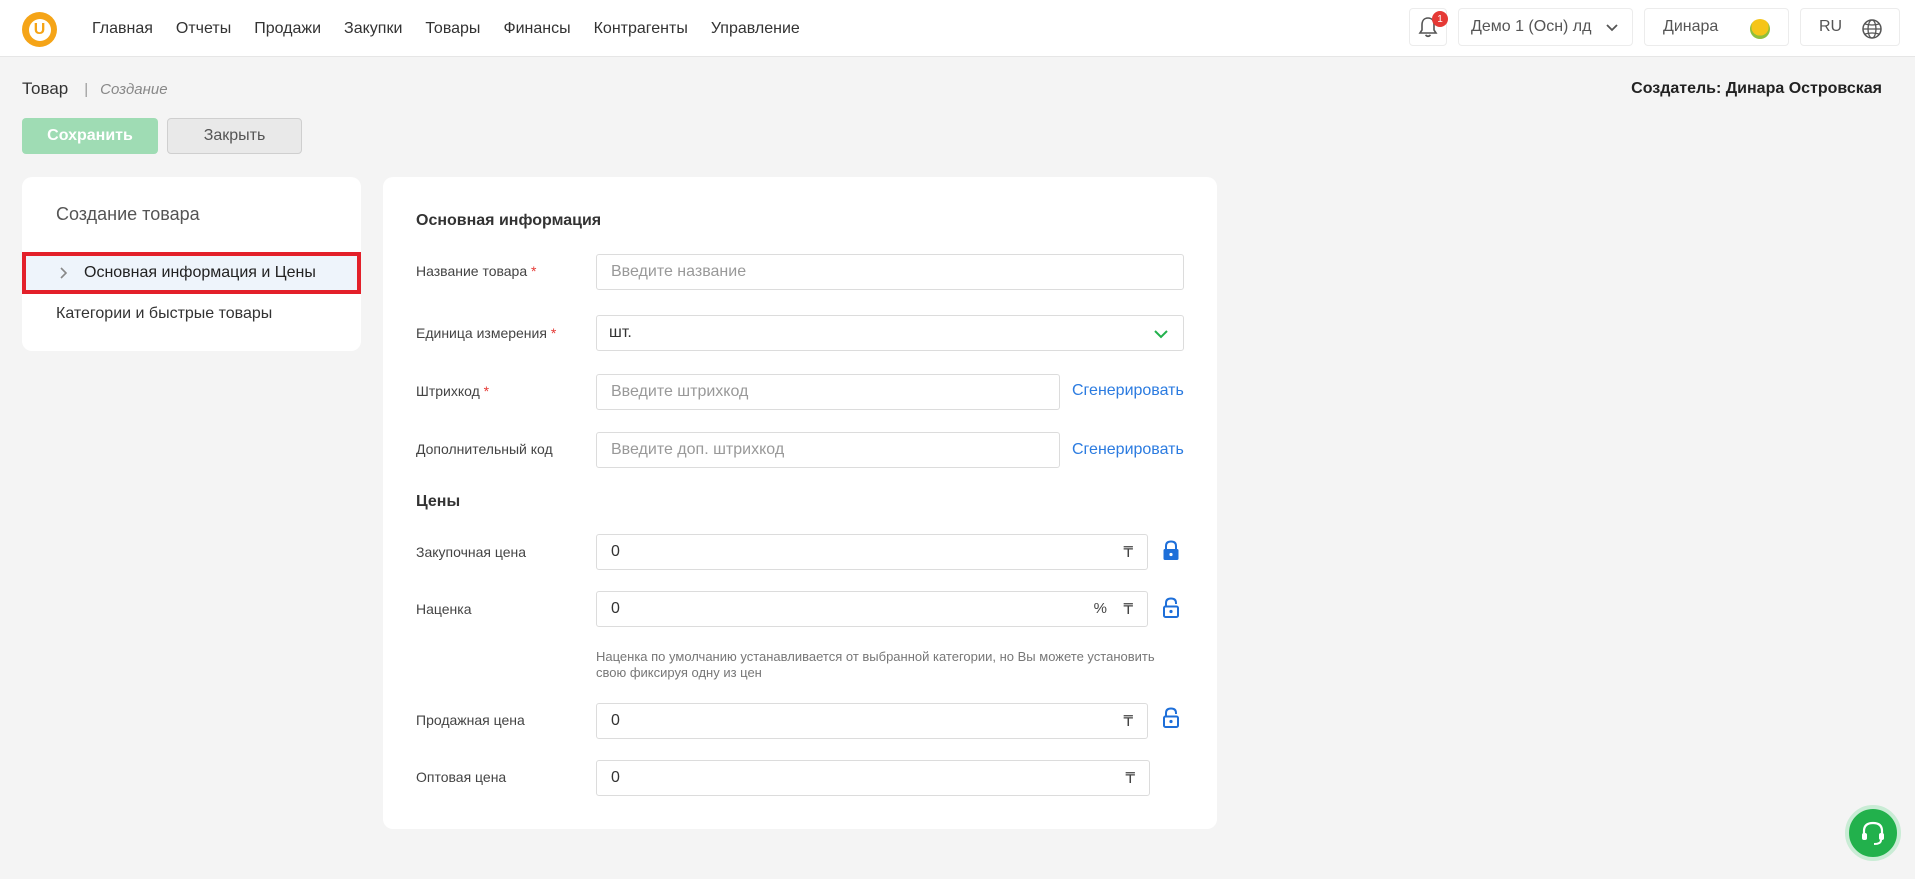 This screenshot has height=879, width=1915. Describe the element at coordinates (128, 214) in the screenshot. I see `sidebar-title: Создание товара` at that location.